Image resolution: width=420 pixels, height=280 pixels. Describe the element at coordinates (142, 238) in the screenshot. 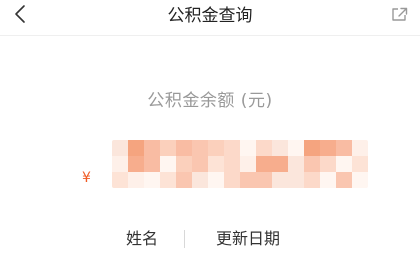

I see `name-label: 姓名` at that location.